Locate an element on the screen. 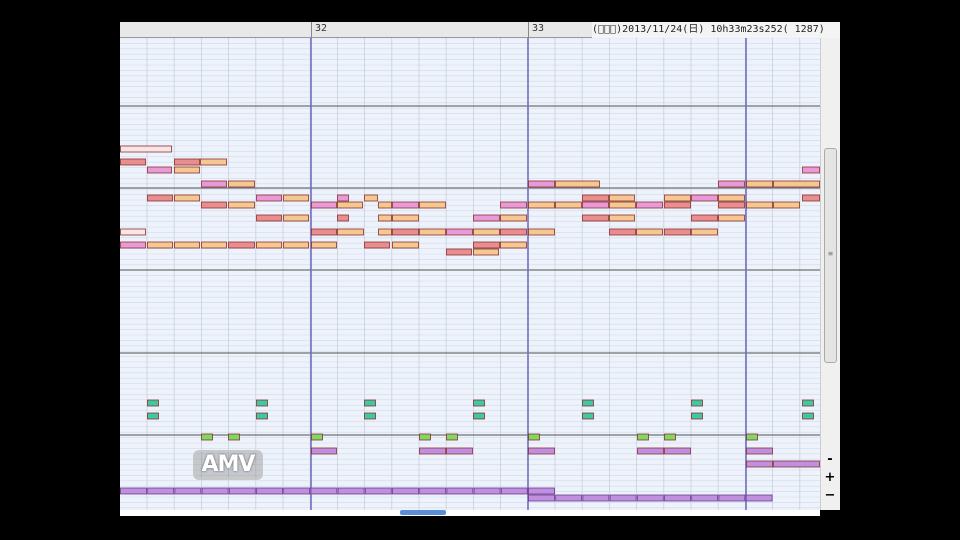  measure-label-33: 33 is located at coordinates (538, 28).